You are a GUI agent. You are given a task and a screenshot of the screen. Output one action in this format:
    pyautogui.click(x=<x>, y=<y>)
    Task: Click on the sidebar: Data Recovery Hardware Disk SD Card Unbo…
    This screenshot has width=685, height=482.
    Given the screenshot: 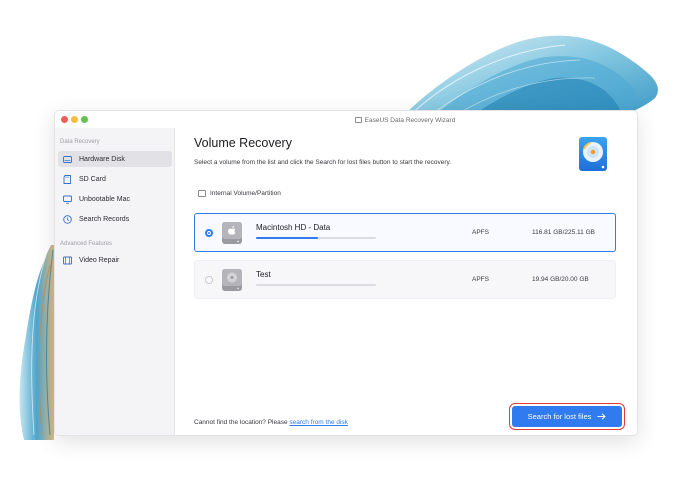 What is the action you would take?
    pyautogui.click(x=115, y=281)
    